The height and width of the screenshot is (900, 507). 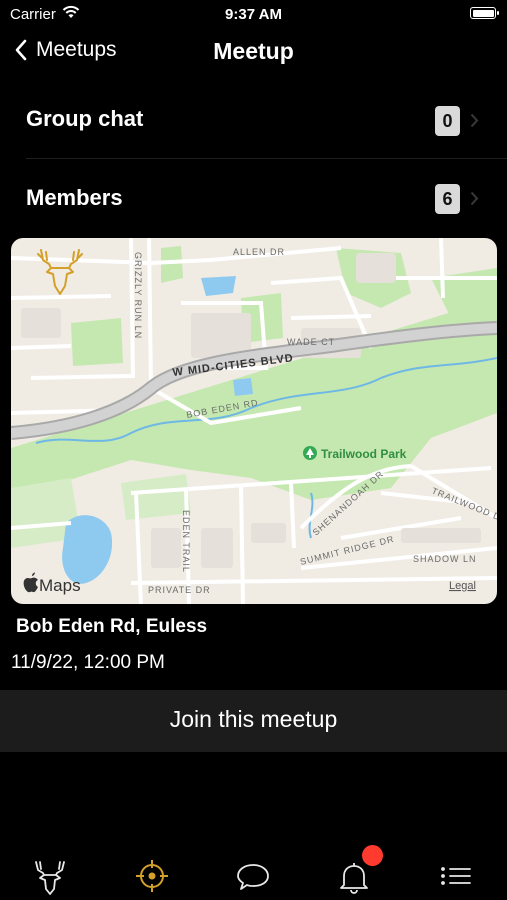 What do you see at coordinates (253, 119) in the screenshot?
I see `group-chat-row: Group chat 0` at bounding box center [253, 119].